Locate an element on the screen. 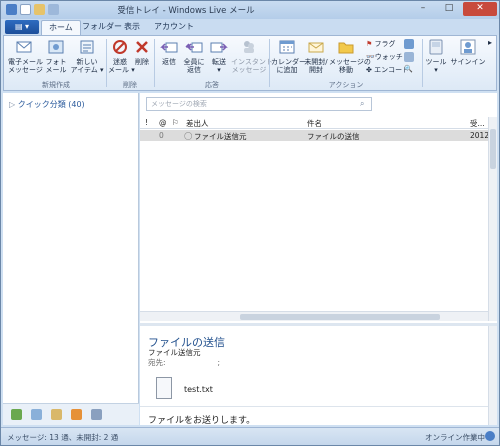 The height and width of the screenshot is (446, 500). move-message-label: メッセージの 移動 is located at coordinates (350, 66).